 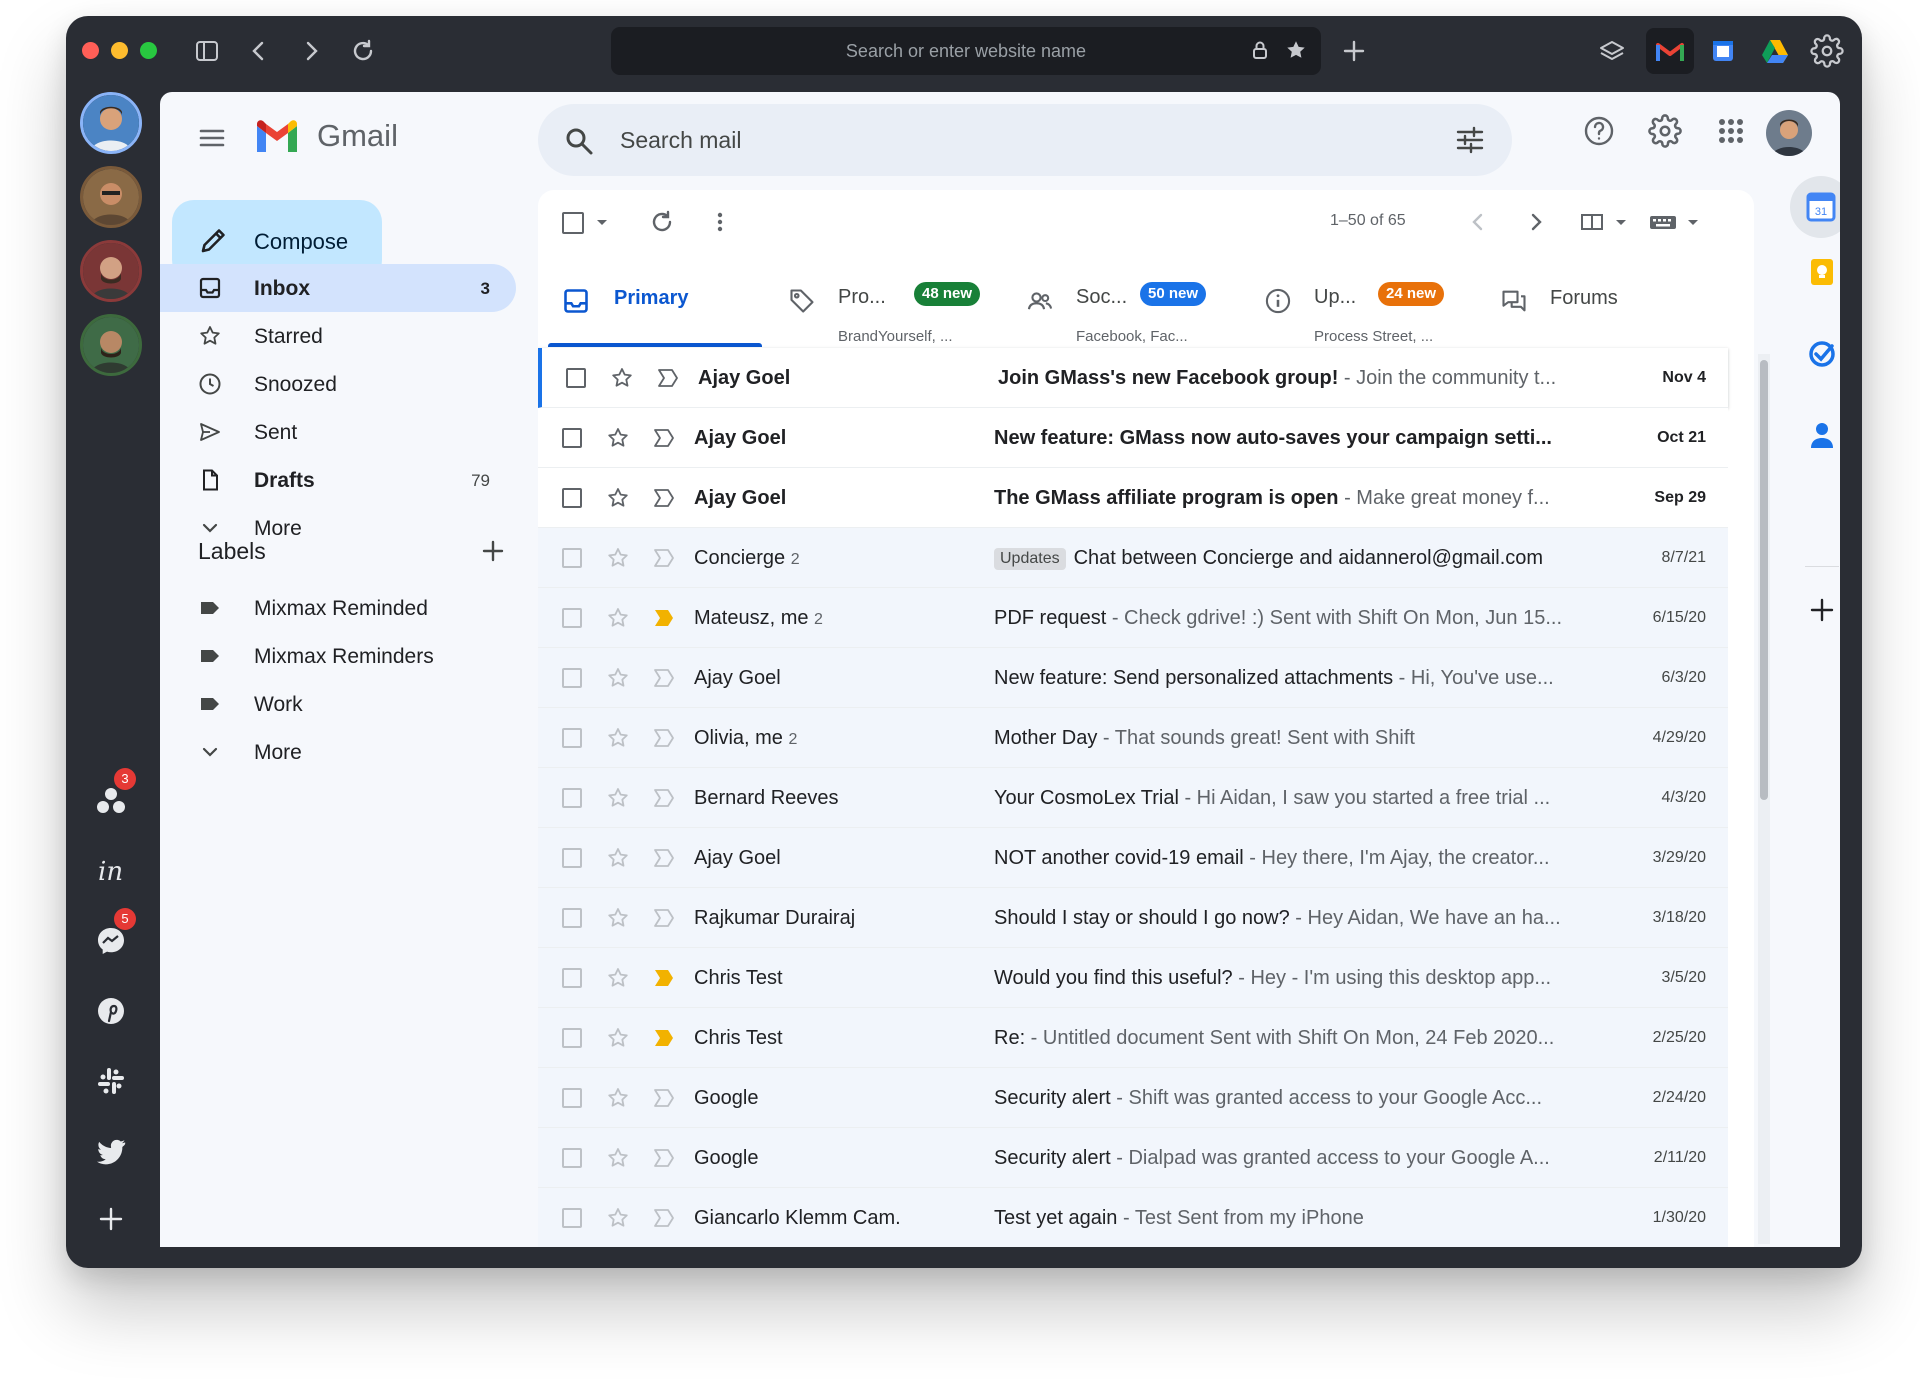 I want to click on search-input, so click(x=1020, y=140).